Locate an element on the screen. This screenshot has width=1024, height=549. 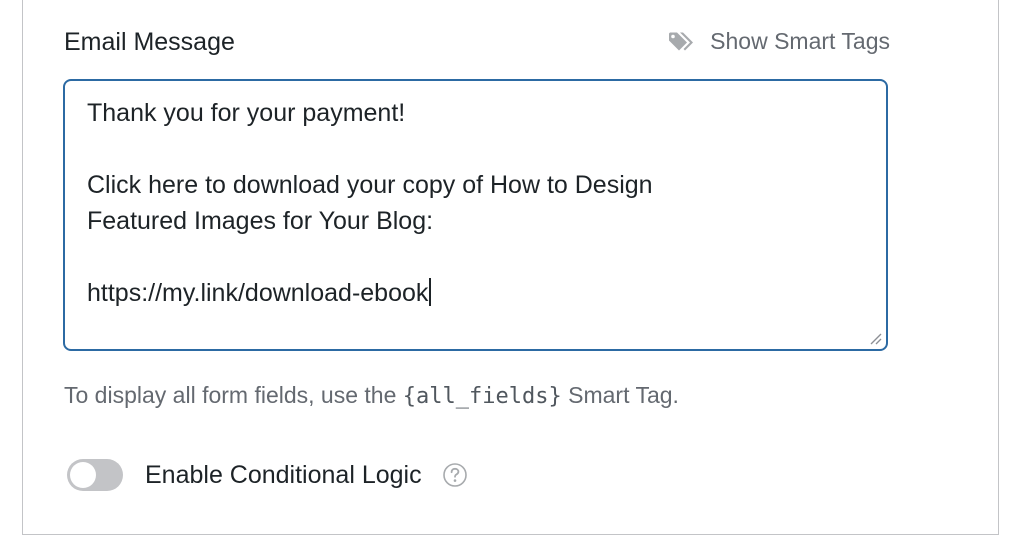
conditional-logic-row: Enable Conditional Logic is located at coordinates (267, 475).